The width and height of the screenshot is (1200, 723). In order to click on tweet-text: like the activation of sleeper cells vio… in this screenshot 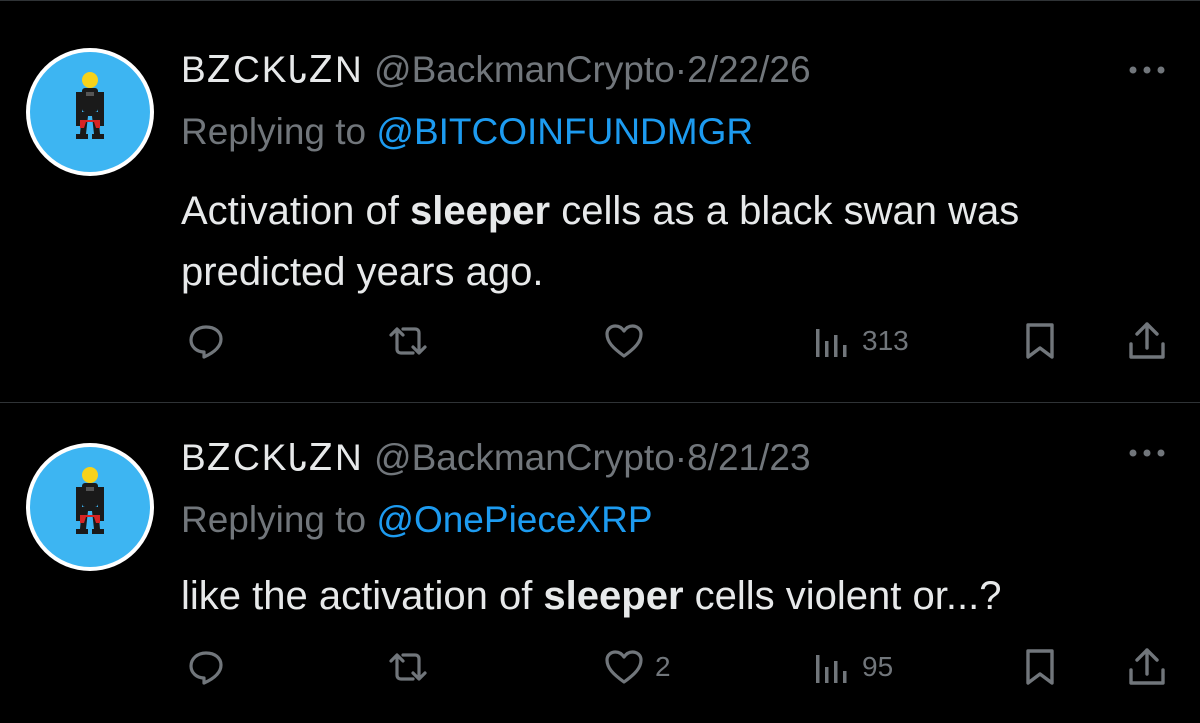, I will do `click(676, 596)`.